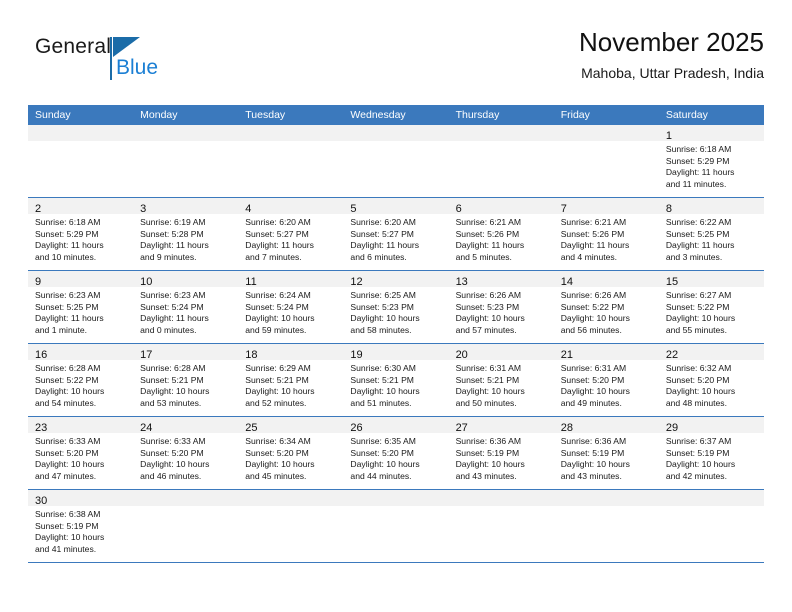 This screenshot has height=612, width=792. What do you see at coordinates (172, 233) in the screenshot?
I see `day-sunset-text: Sunset: 5:28 PM` at bounding box center [172, 233].